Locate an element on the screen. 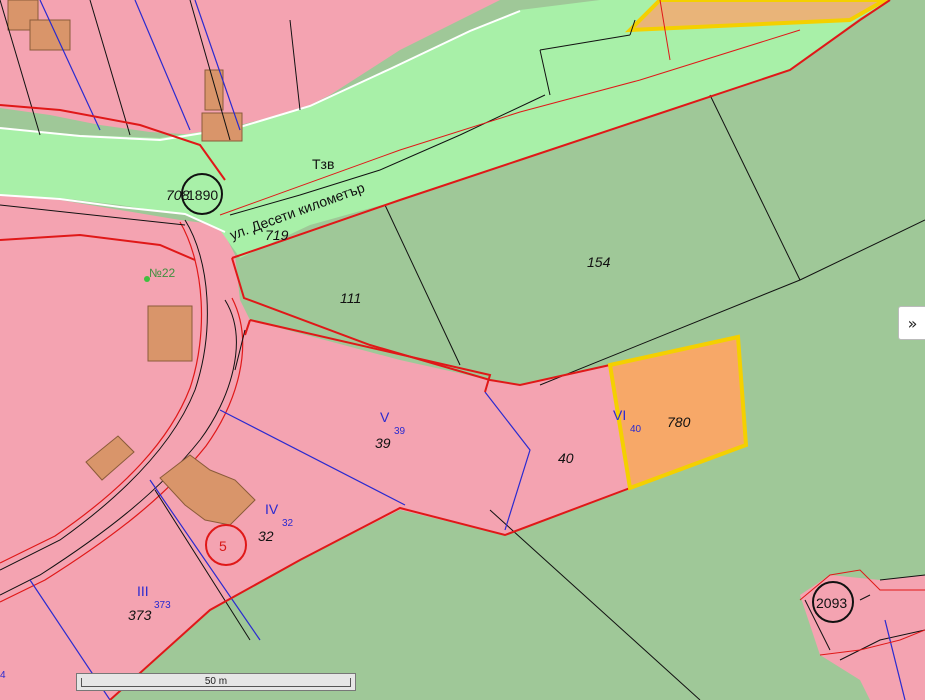  plot-v-sub-label: 39 is located at coordinates (400, 431).